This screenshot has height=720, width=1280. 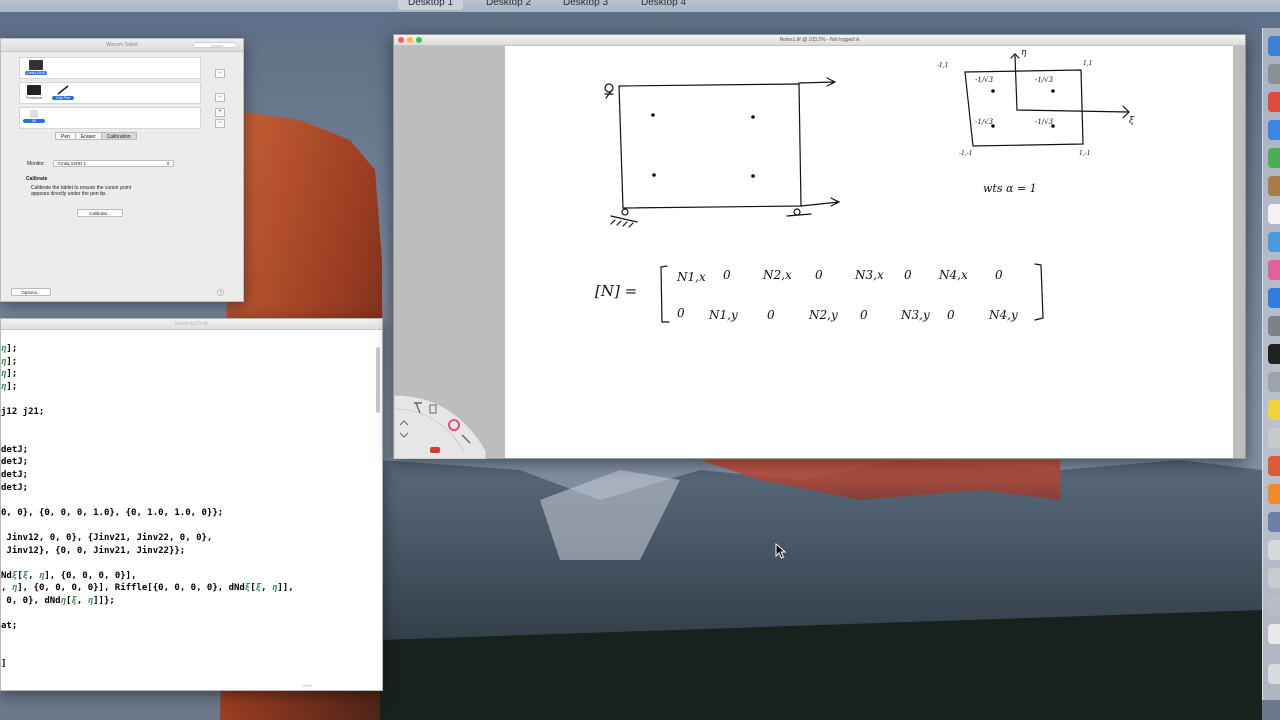 What do you see at coordinates (508, 5) in the screenshot?
I see `space-desktop-2: Desktop 2` at bounding box center [508, 5].